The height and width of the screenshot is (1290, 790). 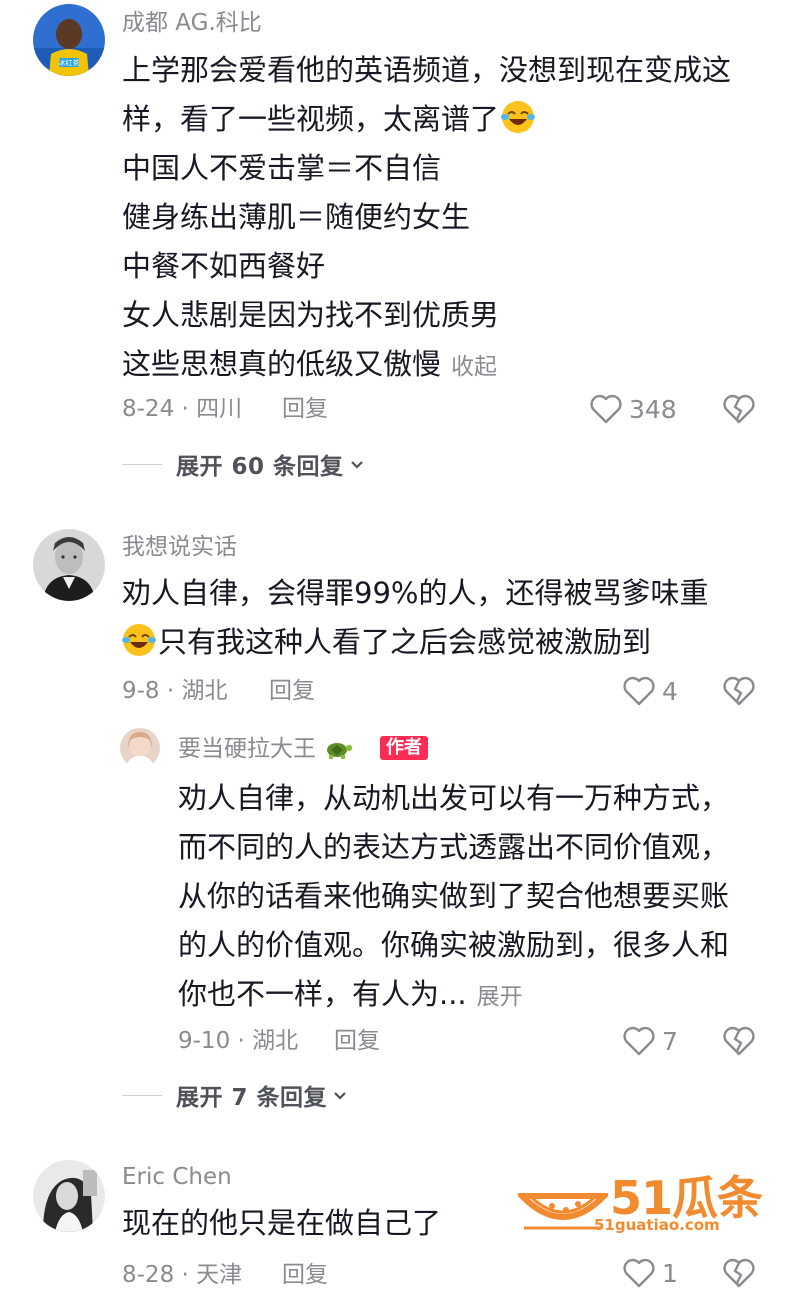 I want to click on comment-meta: 8-24 · 四川 回复, so click(x=225, y=409).